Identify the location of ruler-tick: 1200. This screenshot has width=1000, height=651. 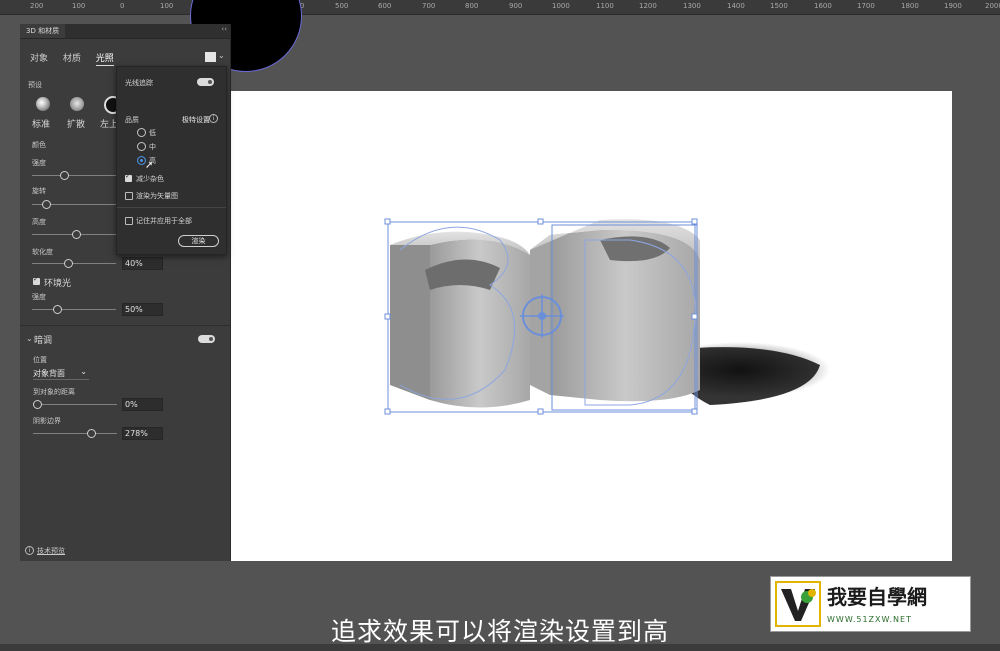
(648, 6).